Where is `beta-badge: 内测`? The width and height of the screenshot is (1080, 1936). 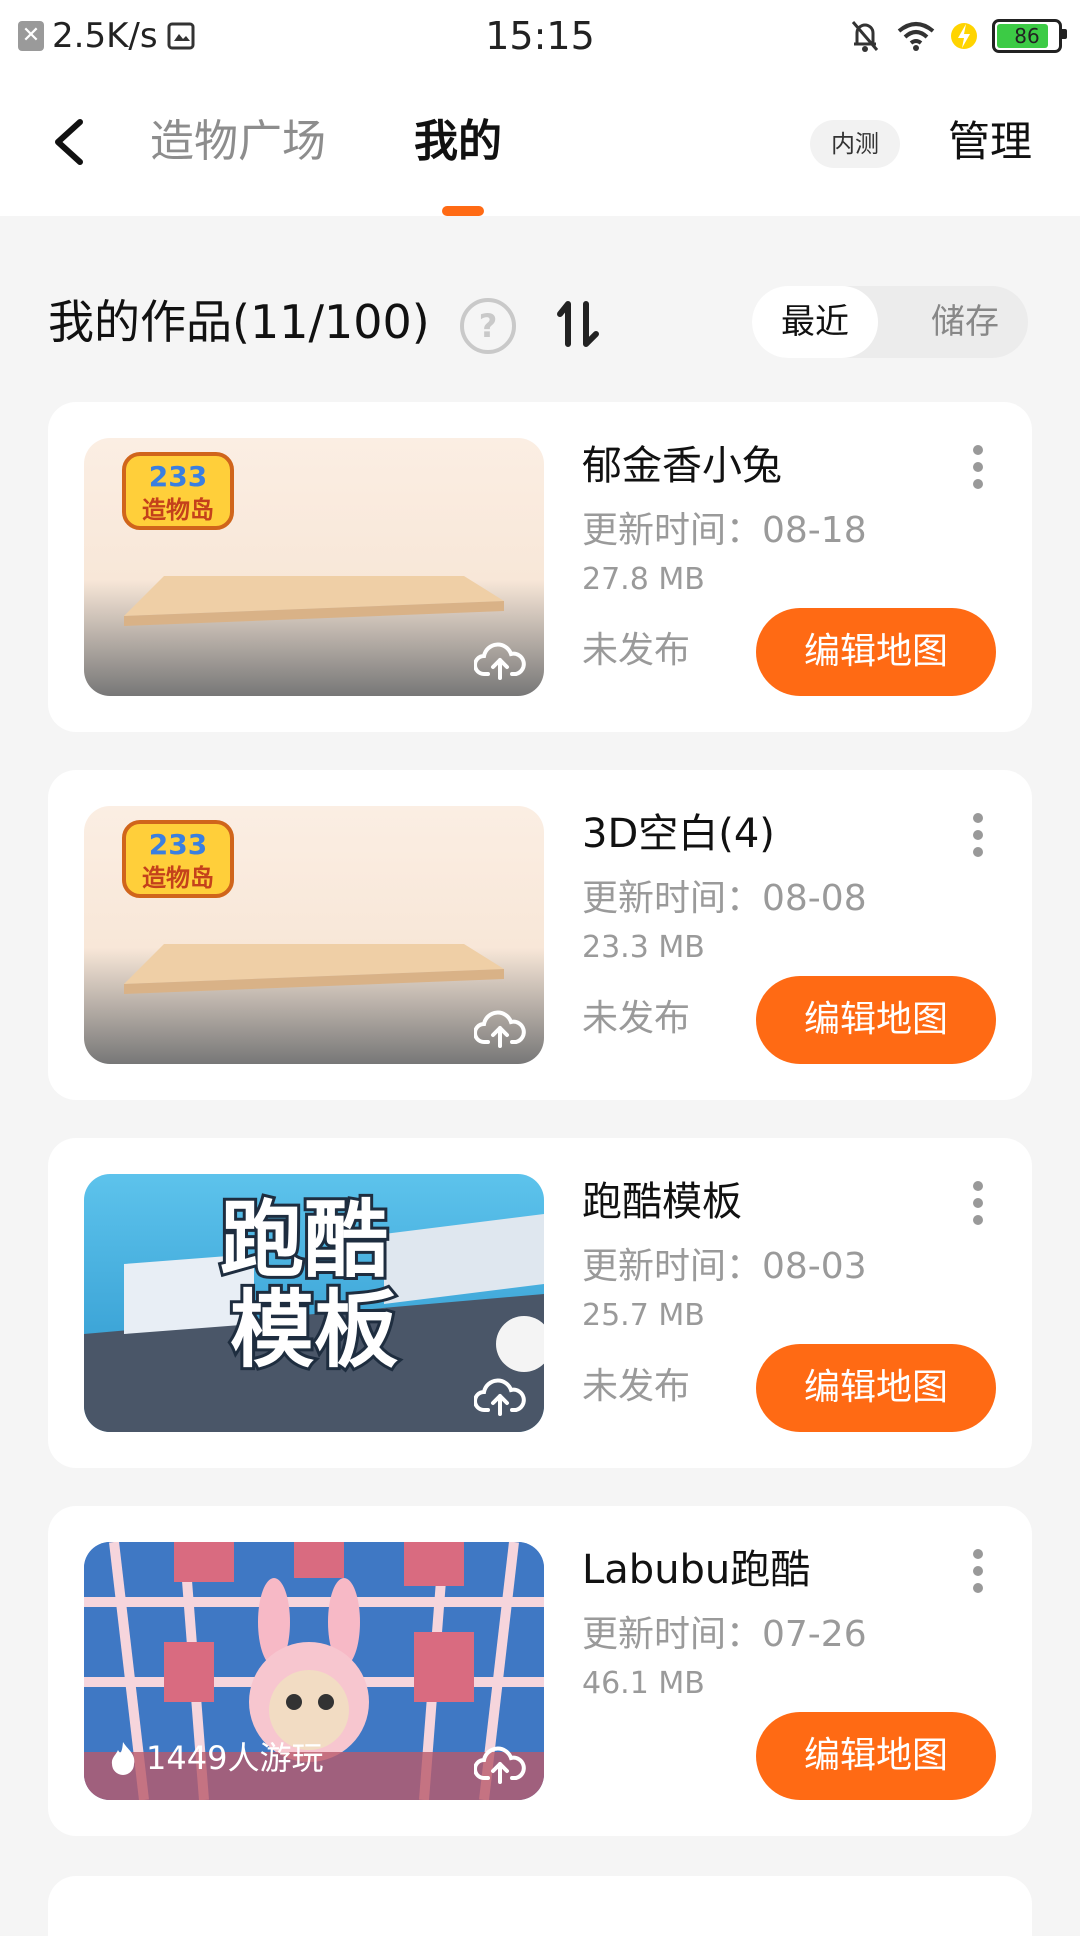 beta-badge: 内测 is located at coordinates (855, 144).